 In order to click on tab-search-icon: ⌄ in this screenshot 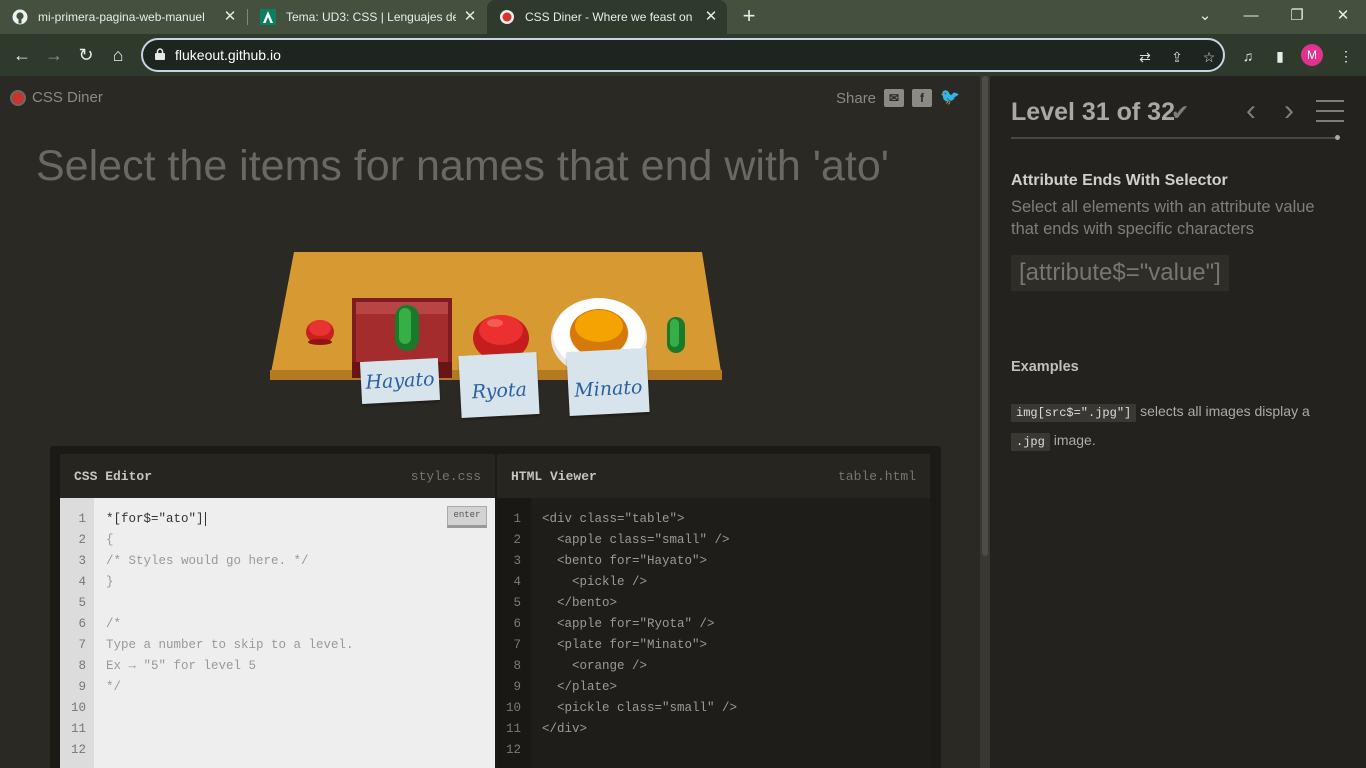, I will do `click(1205, 16)`.